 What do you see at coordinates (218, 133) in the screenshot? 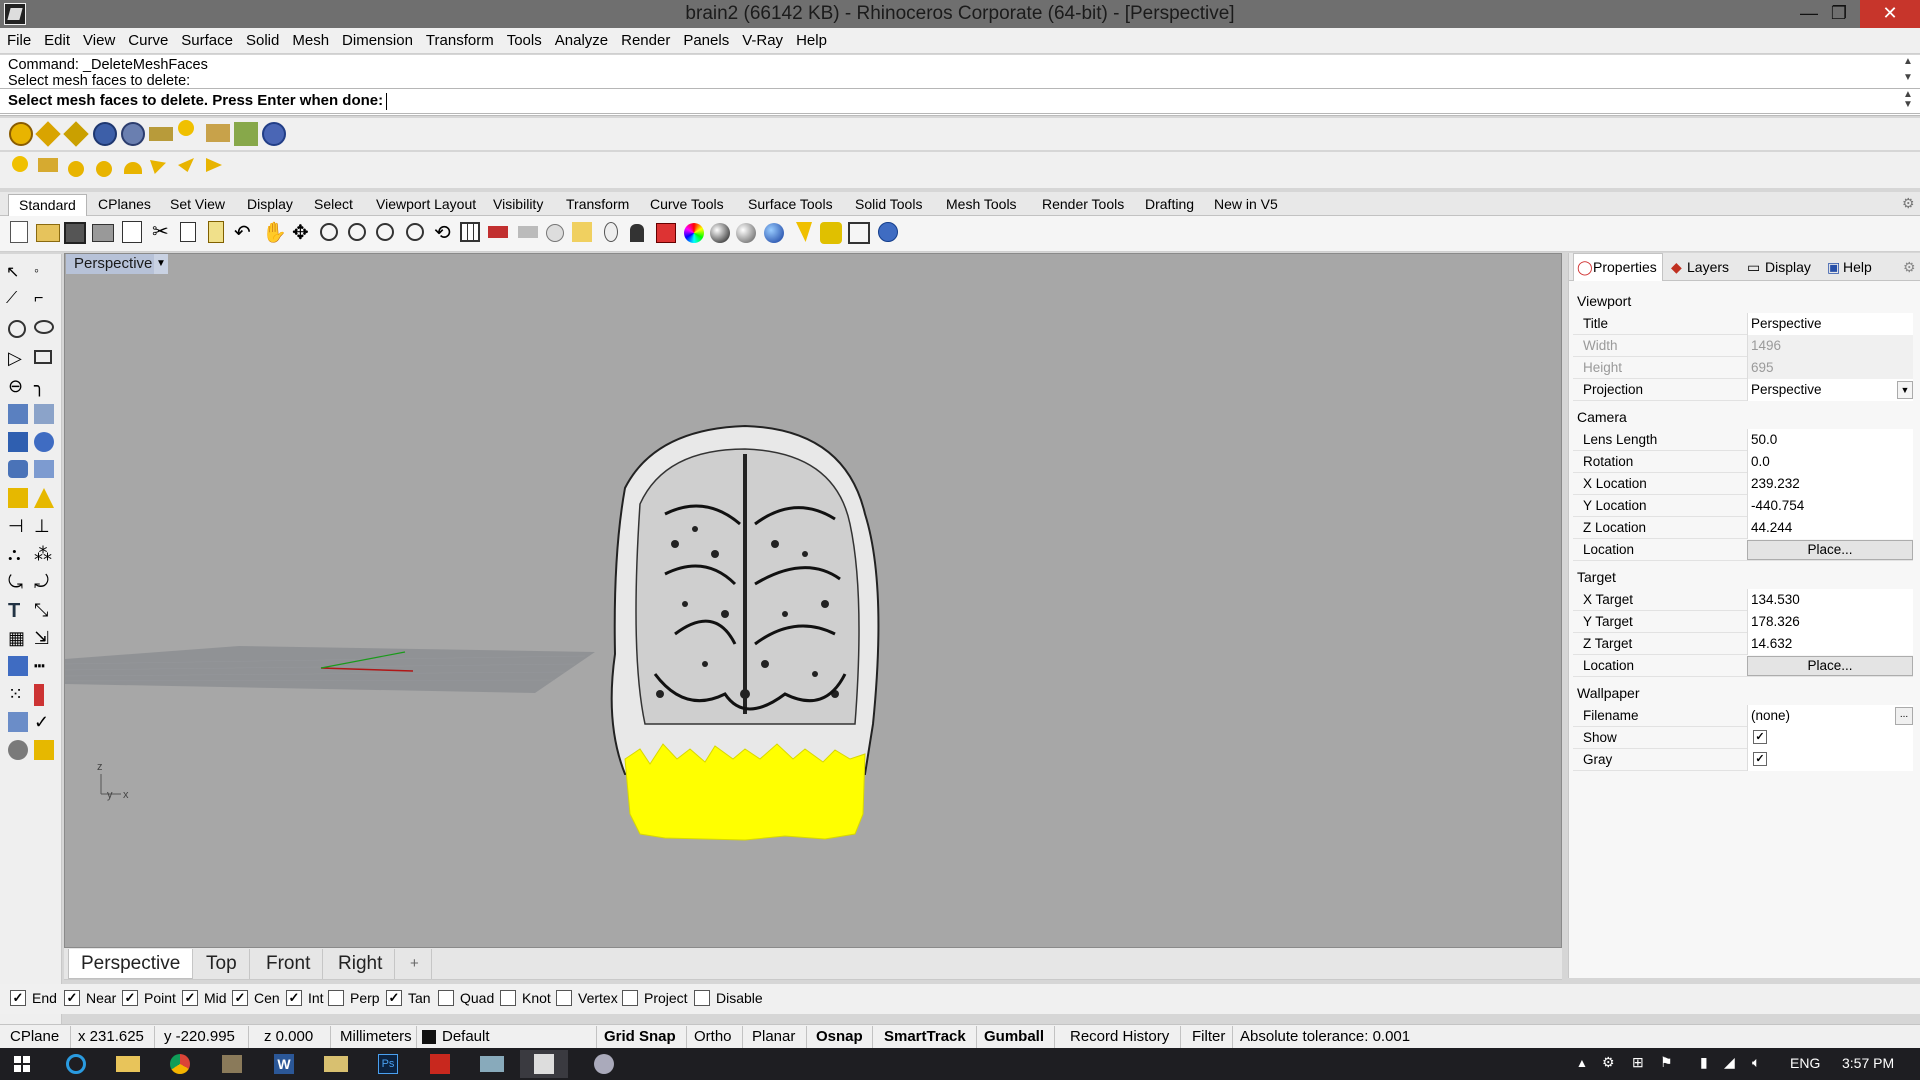
I see `vray-light-icon` at bounding box center [218, 133].